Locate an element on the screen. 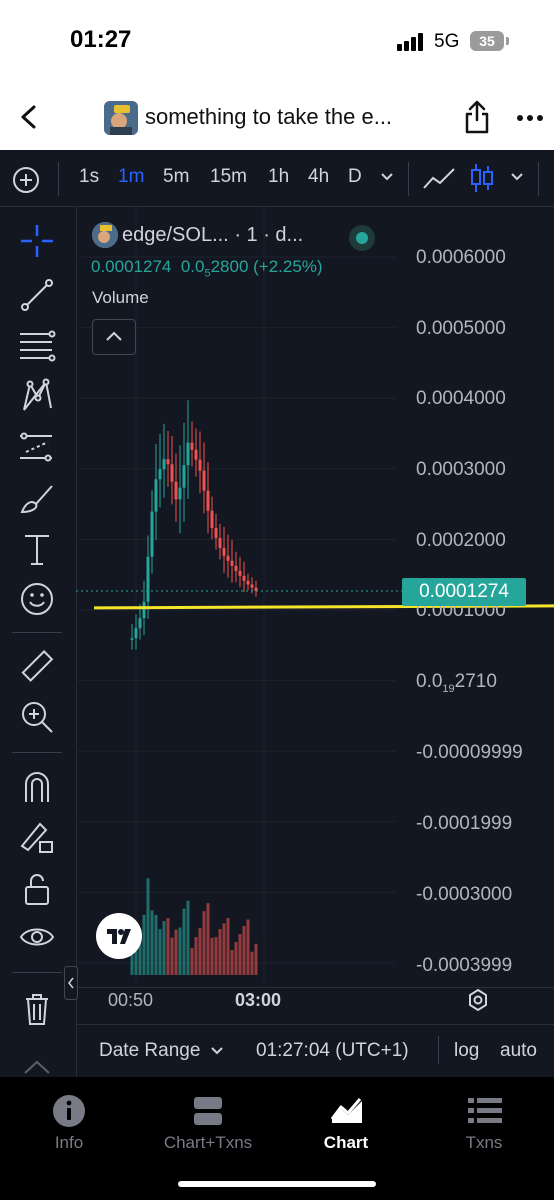  battery-tip is located at coordinates (507, 41).